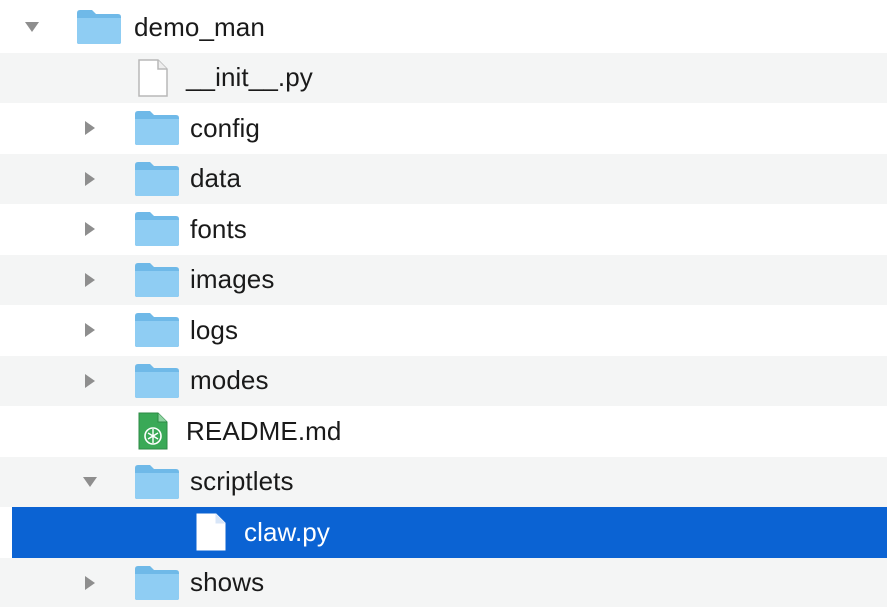  I want to click on tree-row-label: claw.py, so click(287, 531).